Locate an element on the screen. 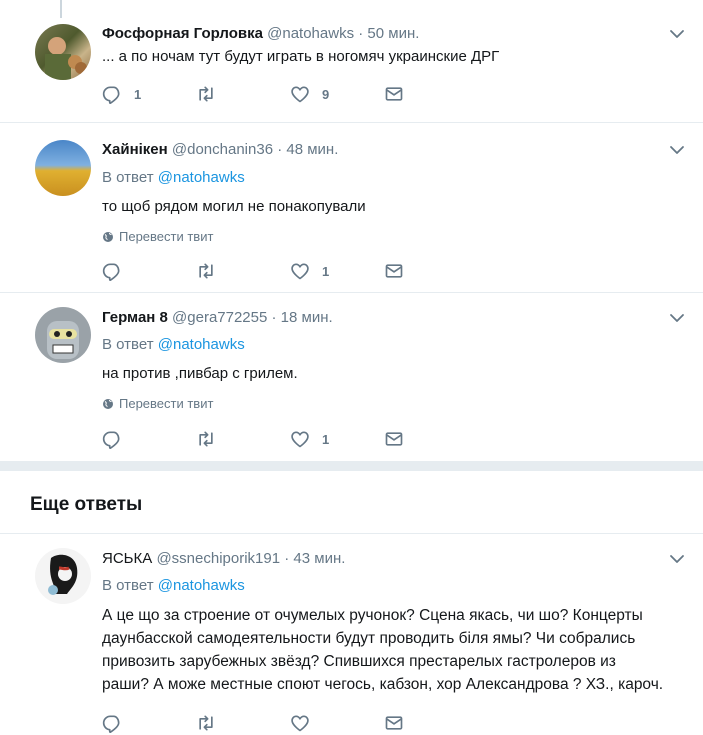  author-handle: @ssnechiporik191 is located at coordinates (218, 558).